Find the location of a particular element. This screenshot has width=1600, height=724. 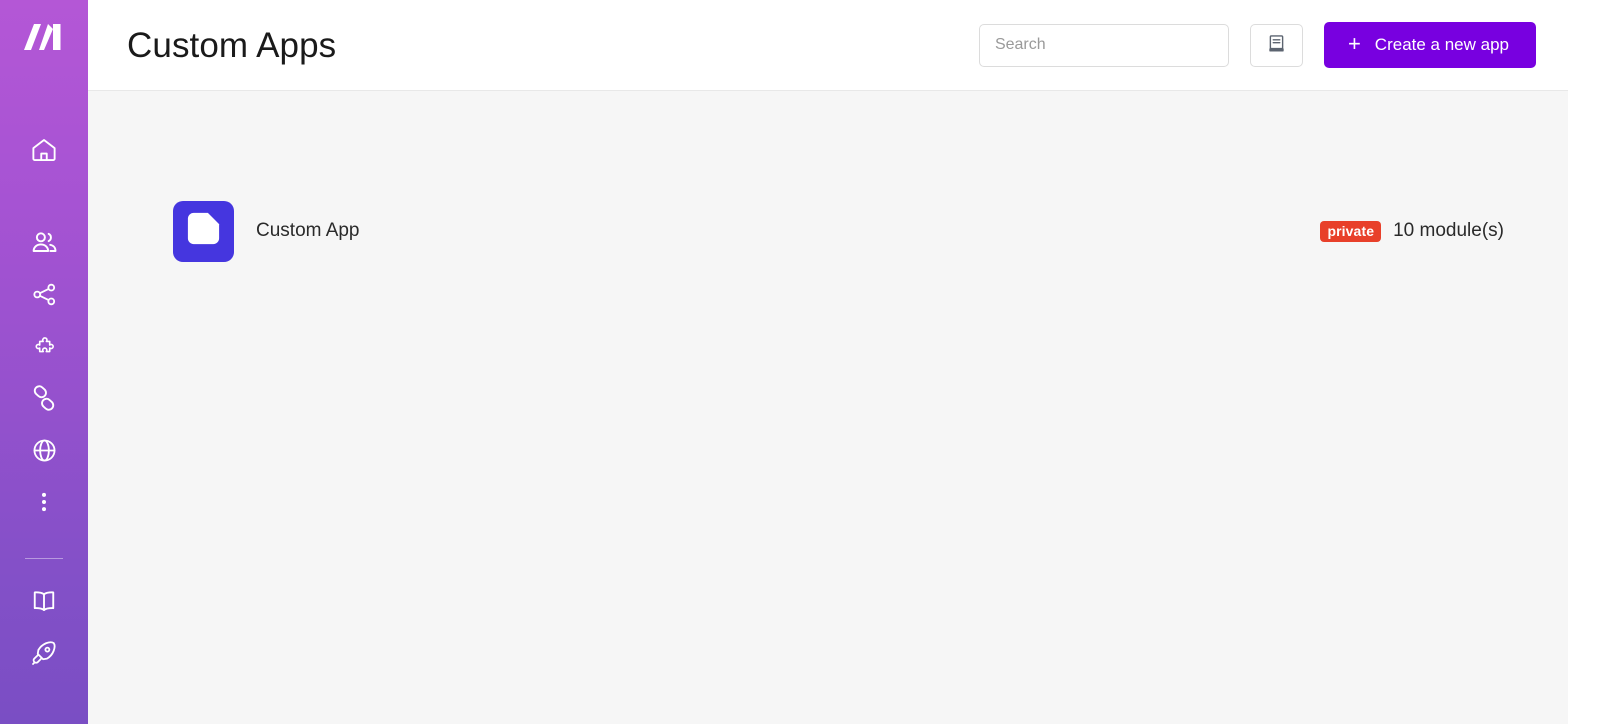

header-actions: + Create a new app is located at coordinates (1257, 45).